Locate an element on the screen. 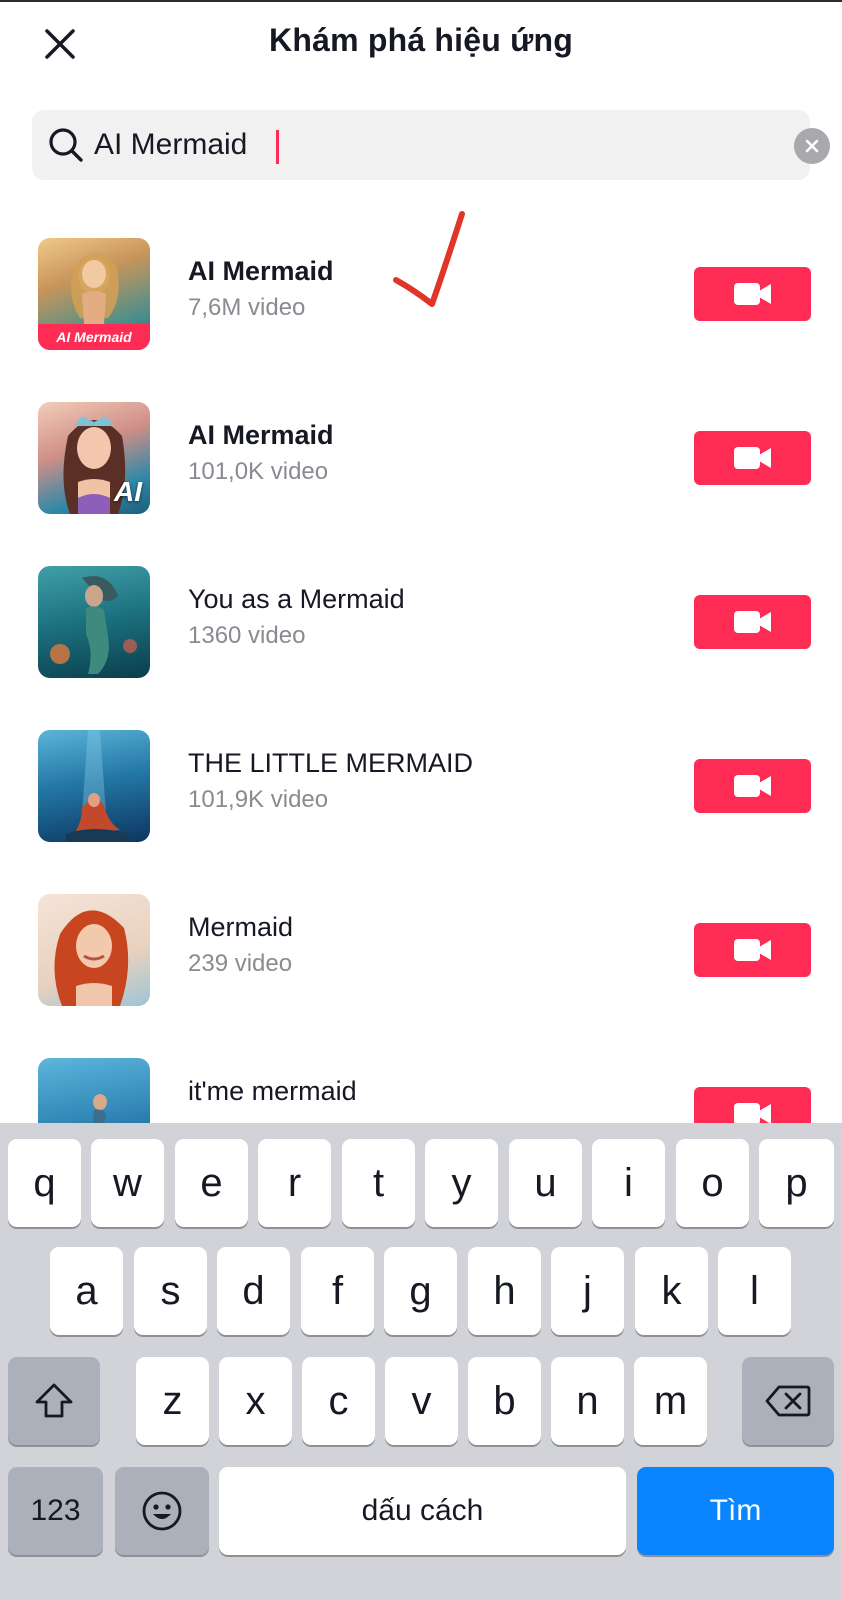 The image size is (842, 1600). clear-search-button is located at coordinates (812, 146).